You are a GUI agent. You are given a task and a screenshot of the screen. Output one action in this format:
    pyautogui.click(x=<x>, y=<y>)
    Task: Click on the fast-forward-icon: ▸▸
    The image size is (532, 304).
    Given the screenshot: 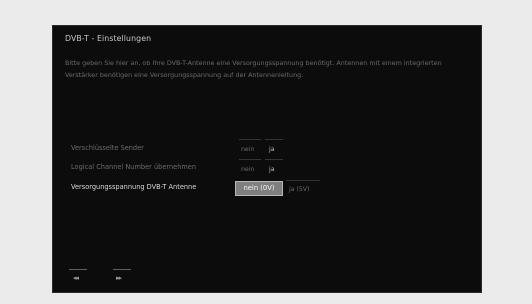 What is the action you would take?
    pyautogui.click(x=119, y=278)
    